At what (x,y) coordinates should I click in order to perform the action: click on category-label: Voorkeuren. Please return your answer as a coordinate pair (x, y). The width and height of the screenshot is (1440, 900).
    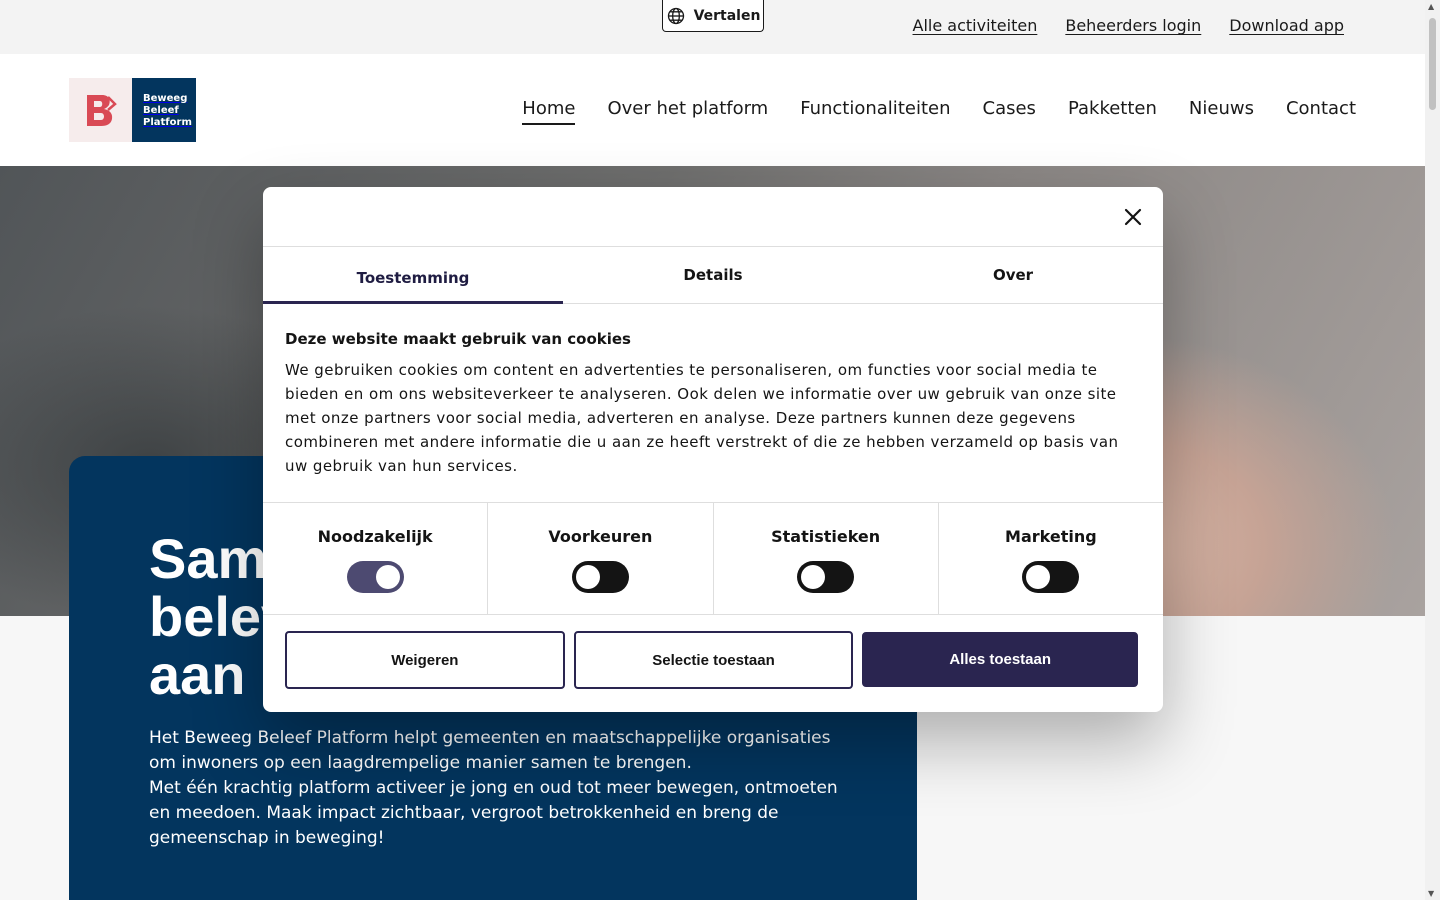
    Looking at the image, I should click on (600, 536).